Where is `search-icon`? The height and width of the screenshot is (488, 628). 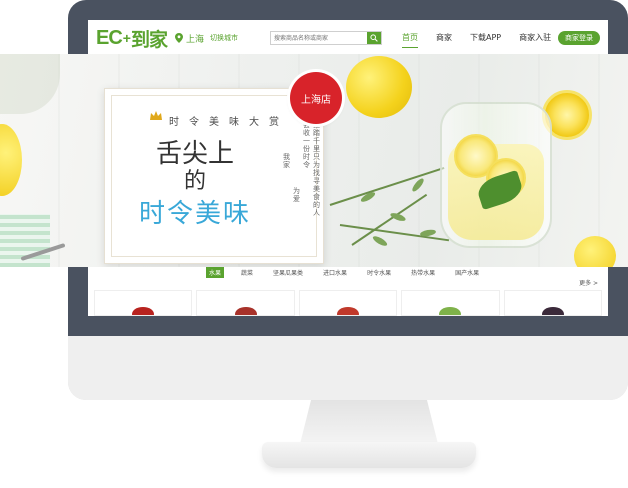 search-icon is located at coordinates (374, 38).